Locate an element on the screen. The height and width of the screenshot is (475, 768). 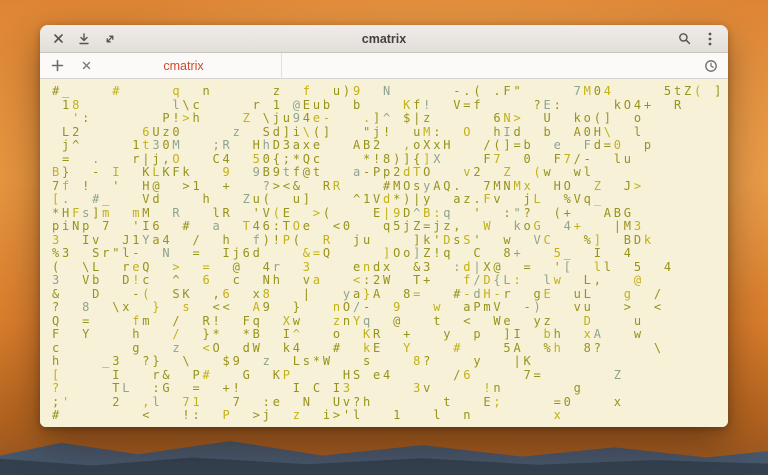
search-icon is located at coordinates (684, 38).